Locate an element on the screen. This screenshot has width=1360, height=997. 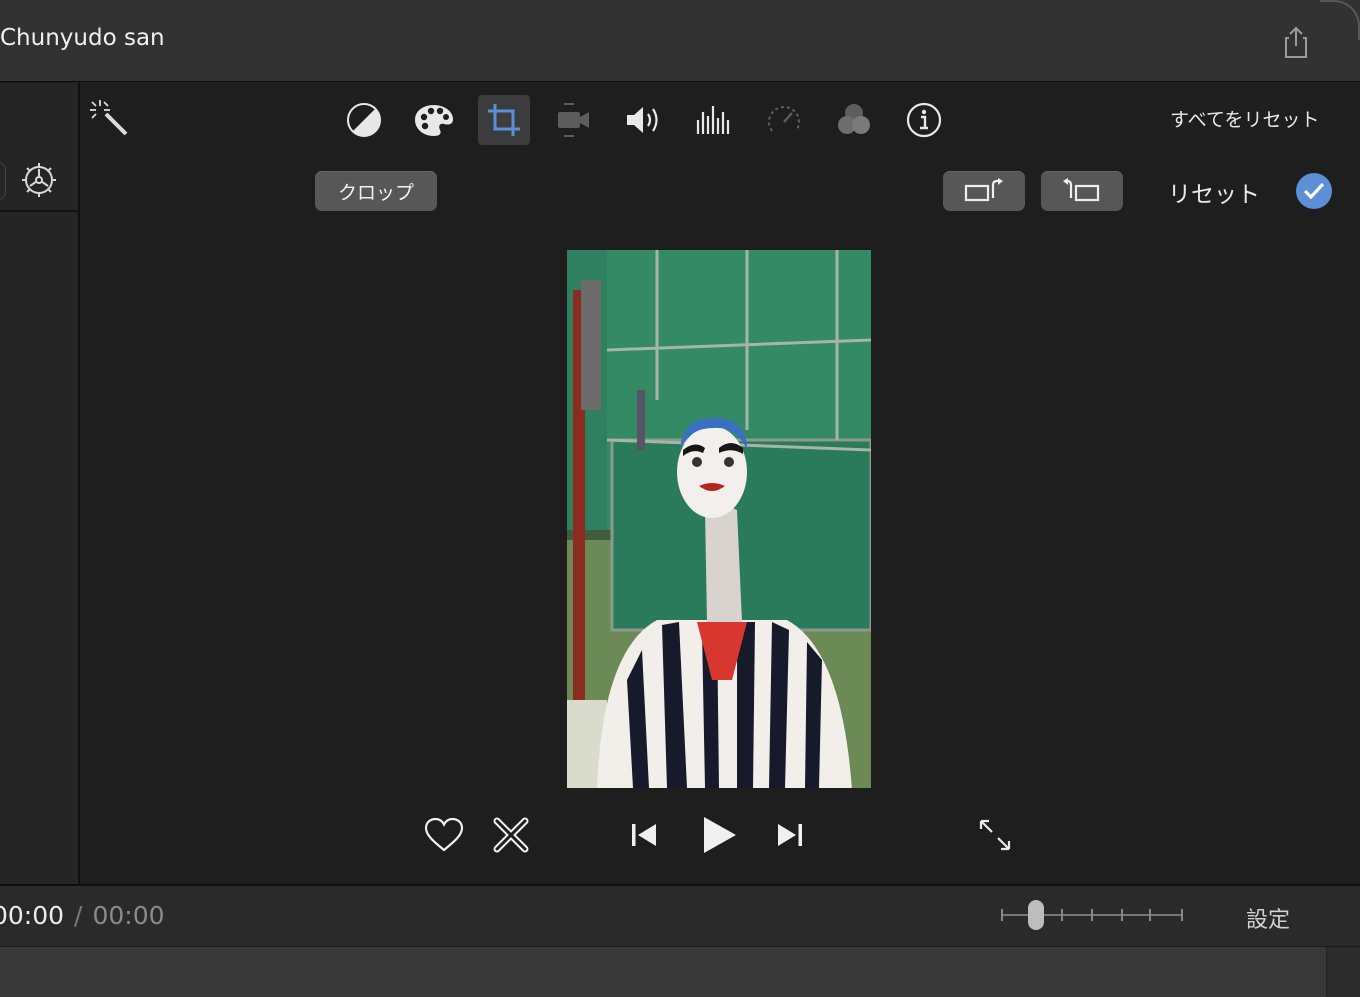
rotate-counterclockwise-icon is located at coordinates (1081, 190).